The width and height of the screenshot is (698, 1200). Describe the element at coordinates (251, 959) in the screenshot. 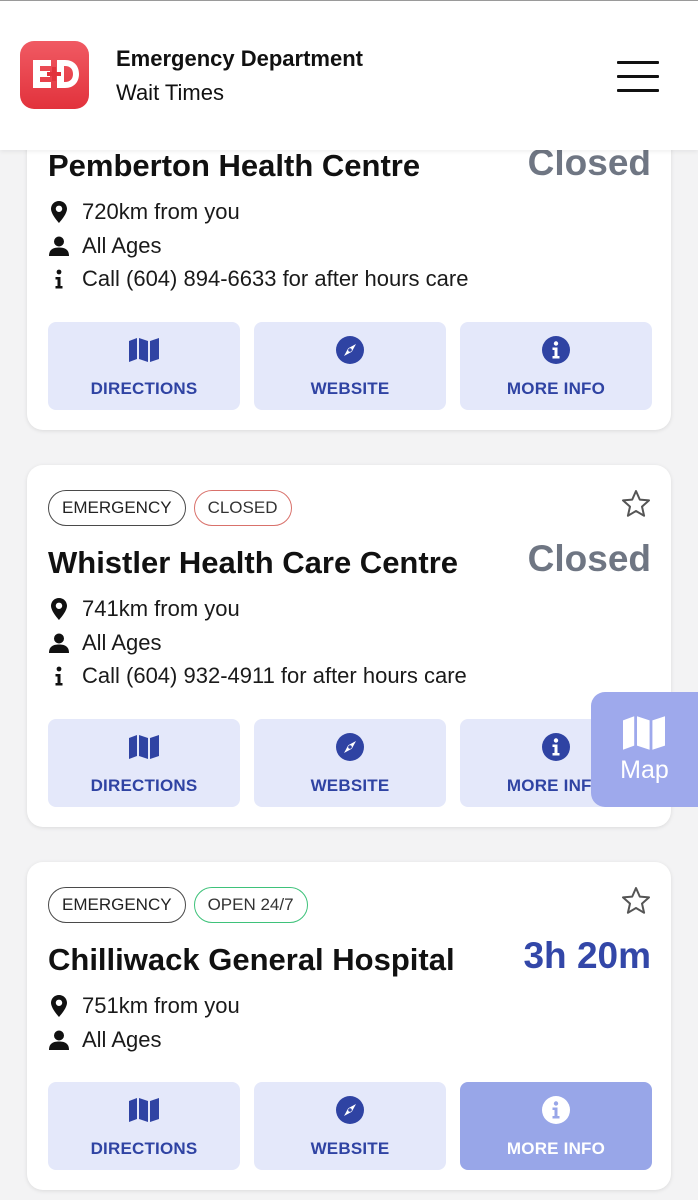

I see `hospital-name: Chilliwack General Hospital` at that location.